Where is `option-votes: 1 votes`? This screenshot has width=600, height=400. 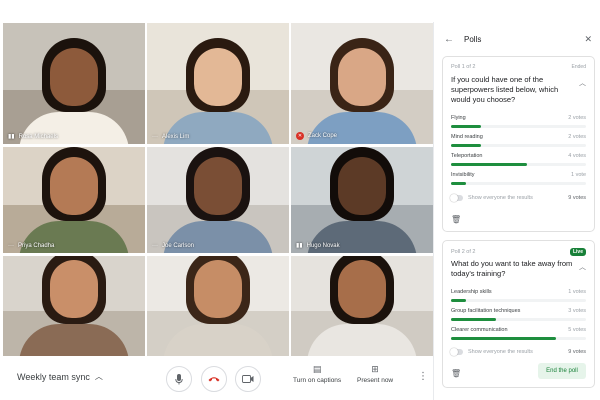 option-votes: 1 votes is located at coordinates (577, 292).